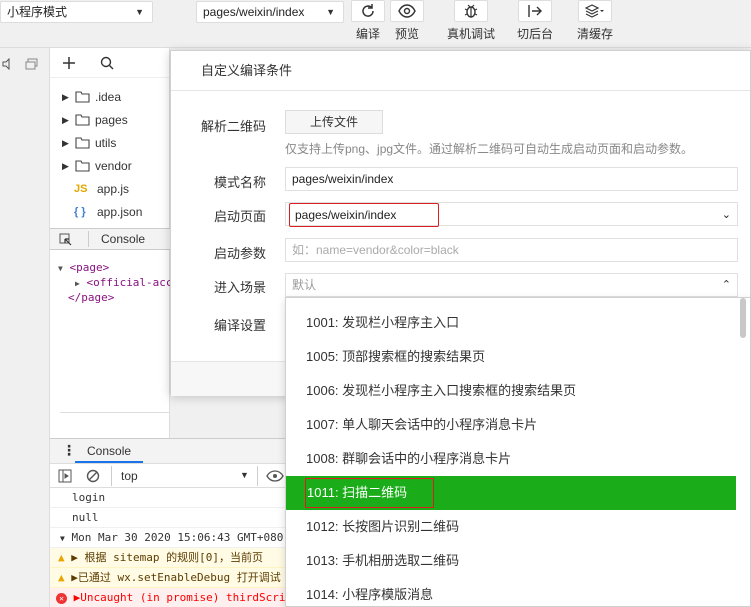 Image resolution: width=751 pixels, height=607 pixels. I want to click on tree-item-label: app.js, so click(113, 189).